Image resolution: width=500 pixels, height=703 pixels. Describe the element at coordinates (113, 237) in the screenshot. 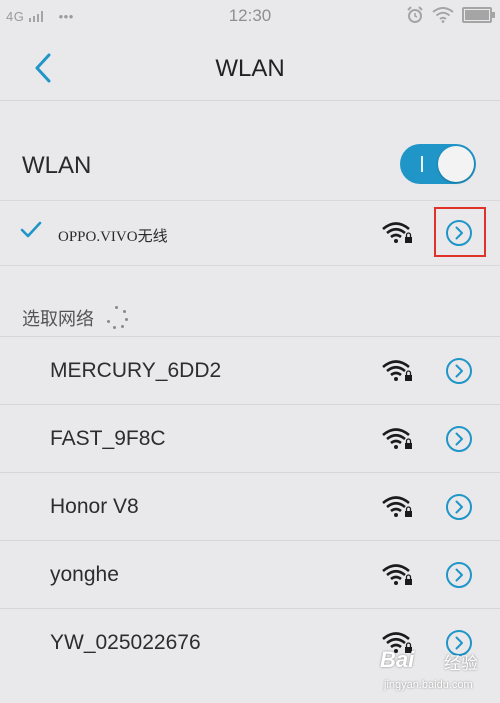

I see `connected-network-name: OPPO.VIVO无线` at that location.